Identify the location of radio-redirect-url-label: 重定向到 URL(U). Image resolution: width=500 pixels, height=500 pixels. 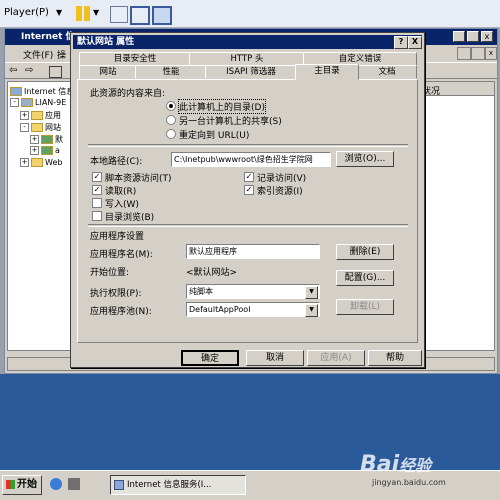
(214, 136).